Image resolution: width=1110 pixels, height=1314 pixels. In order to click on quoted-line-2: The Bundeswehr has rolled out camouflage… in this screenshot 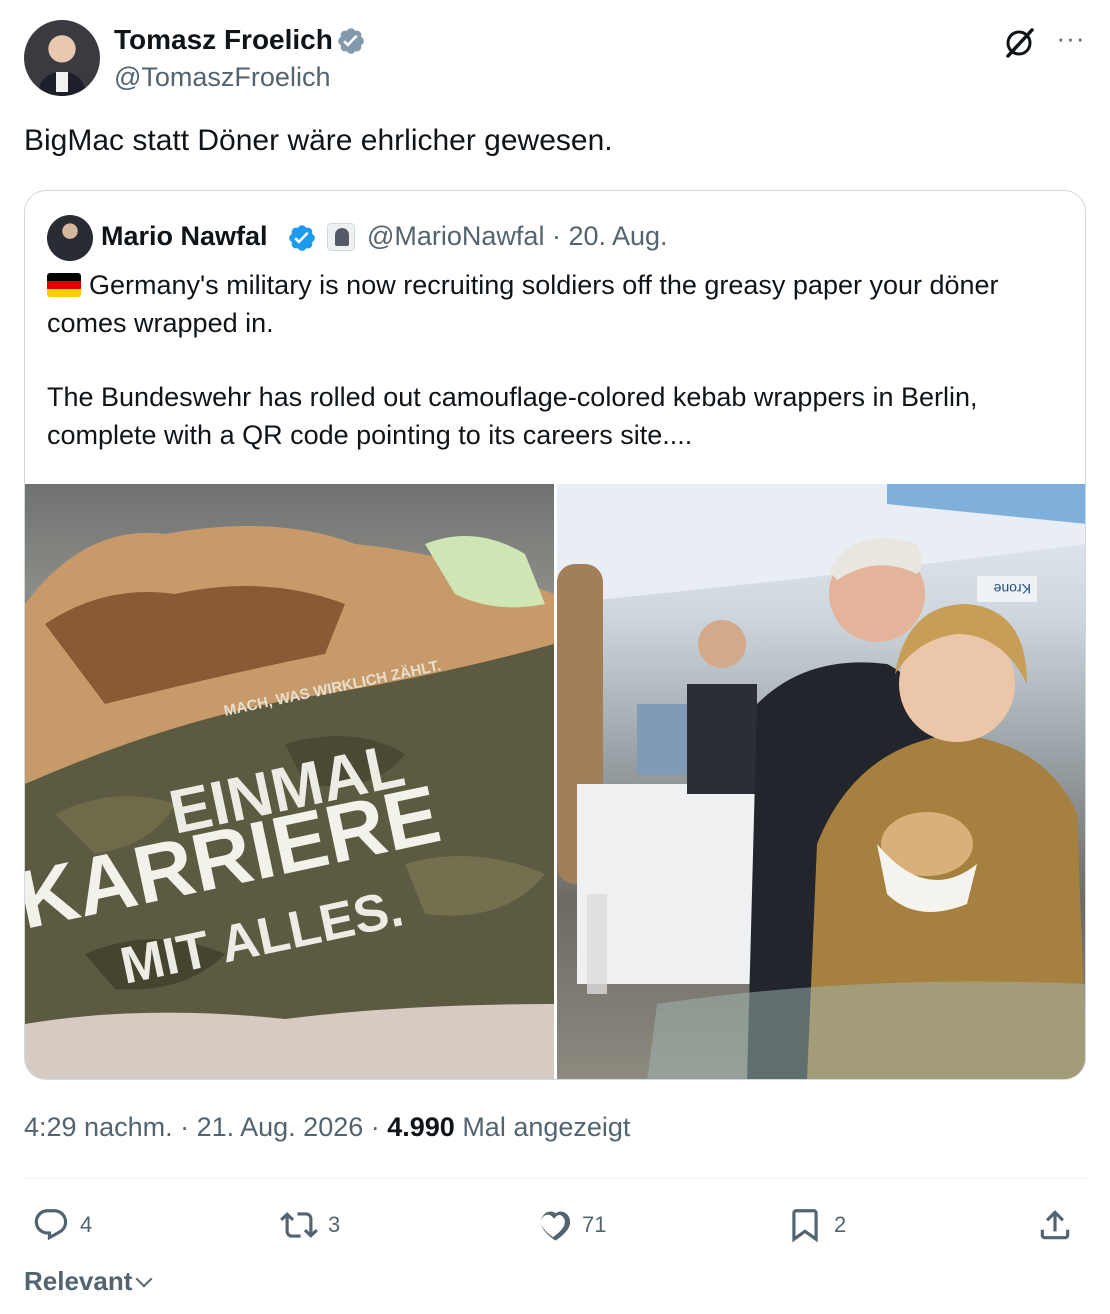, I will do `click(512, 416)`.